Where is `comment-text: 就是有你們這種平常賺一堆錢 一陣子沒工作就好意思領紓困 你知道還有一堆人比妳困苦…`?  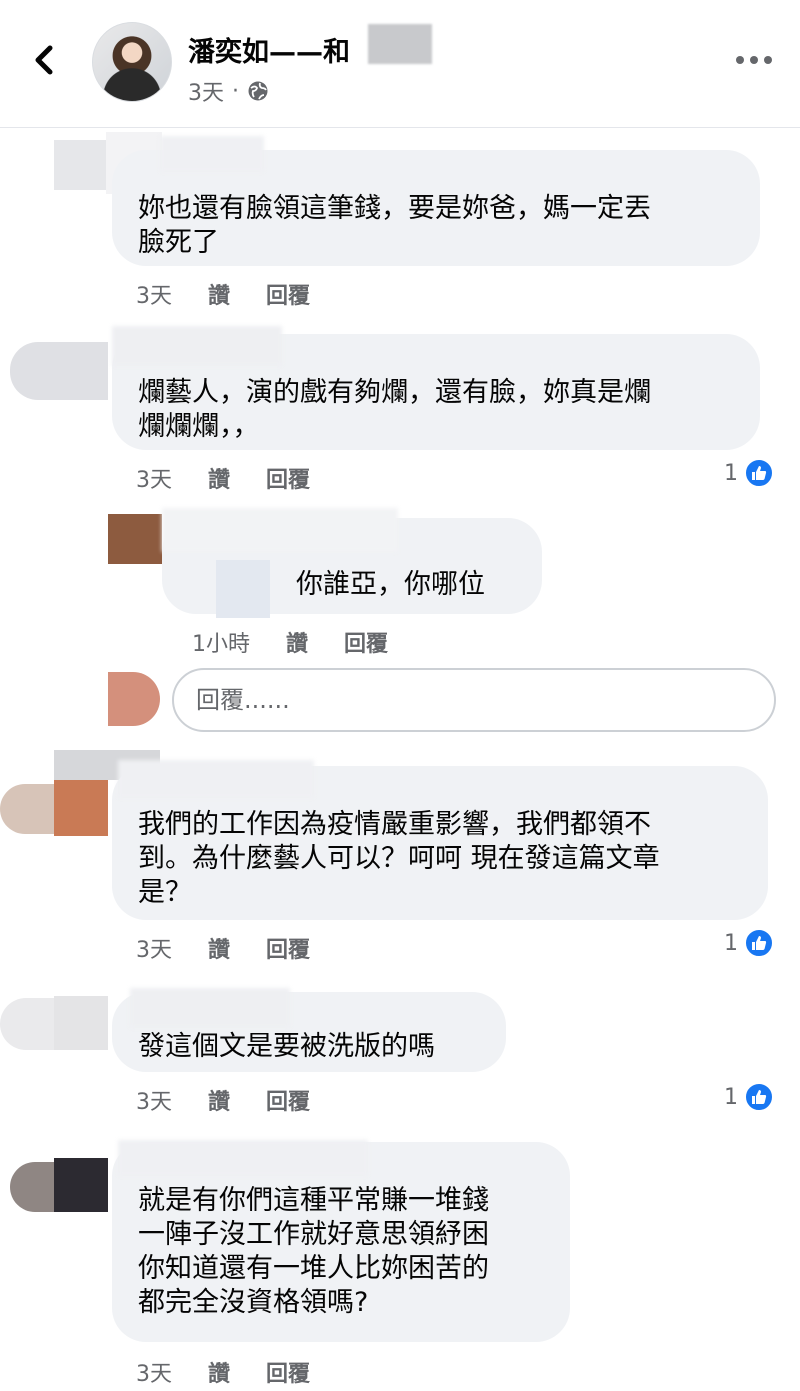 comment-text: 就是有你們這種平常賺一堆錢 一陣子沒工作就好意思領紓困 你知道還有一堆人比妳困苦… is located at coordinates (313, 1251).